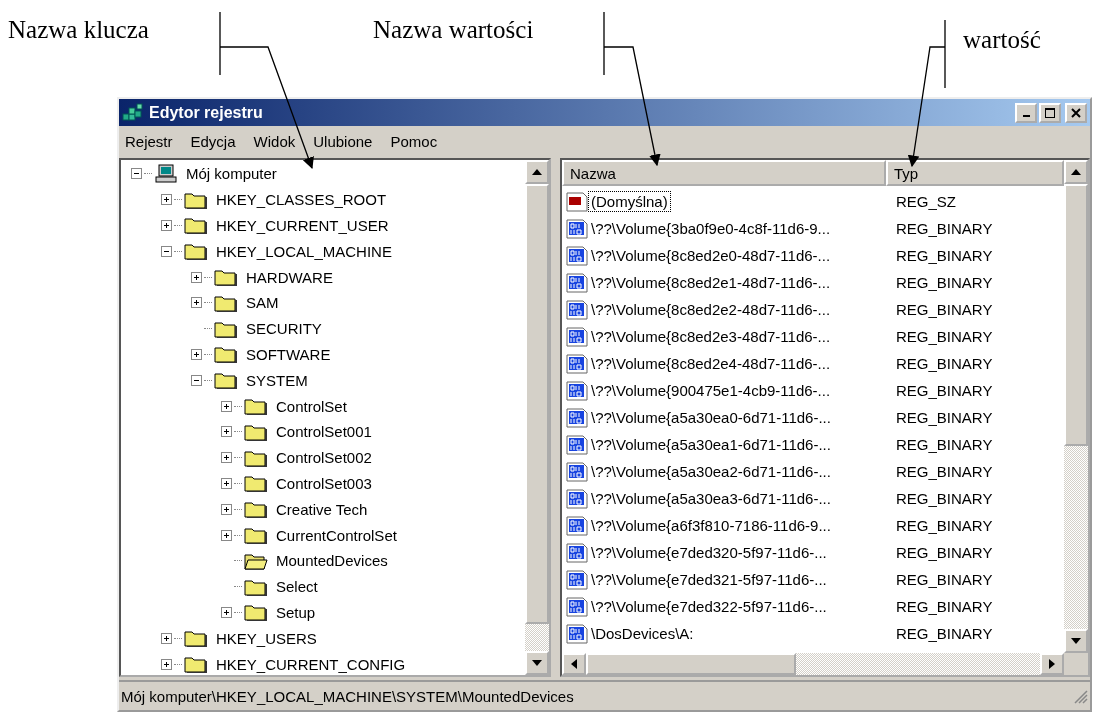 This screenshot has height=715, width=1096. What do you see at coordinates (304, 251) in the screenshot?
I see `tree-item: HKEY_LOCAL_MACHINE` at bounding box center [304, 251].